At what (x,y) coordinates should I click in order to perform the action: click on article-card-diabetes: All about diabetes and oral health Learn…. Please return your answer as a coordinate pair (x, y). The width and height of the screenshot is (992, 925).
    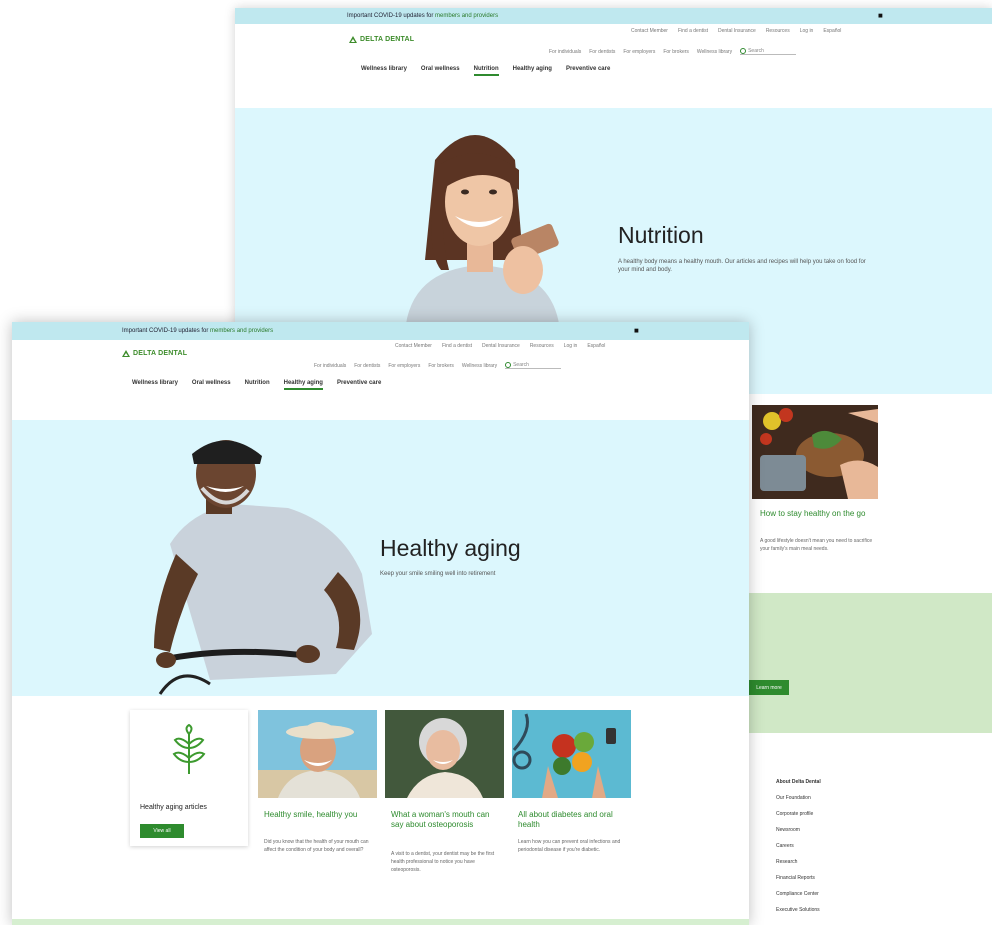
    Looking at the image, I should click on (571, 805).